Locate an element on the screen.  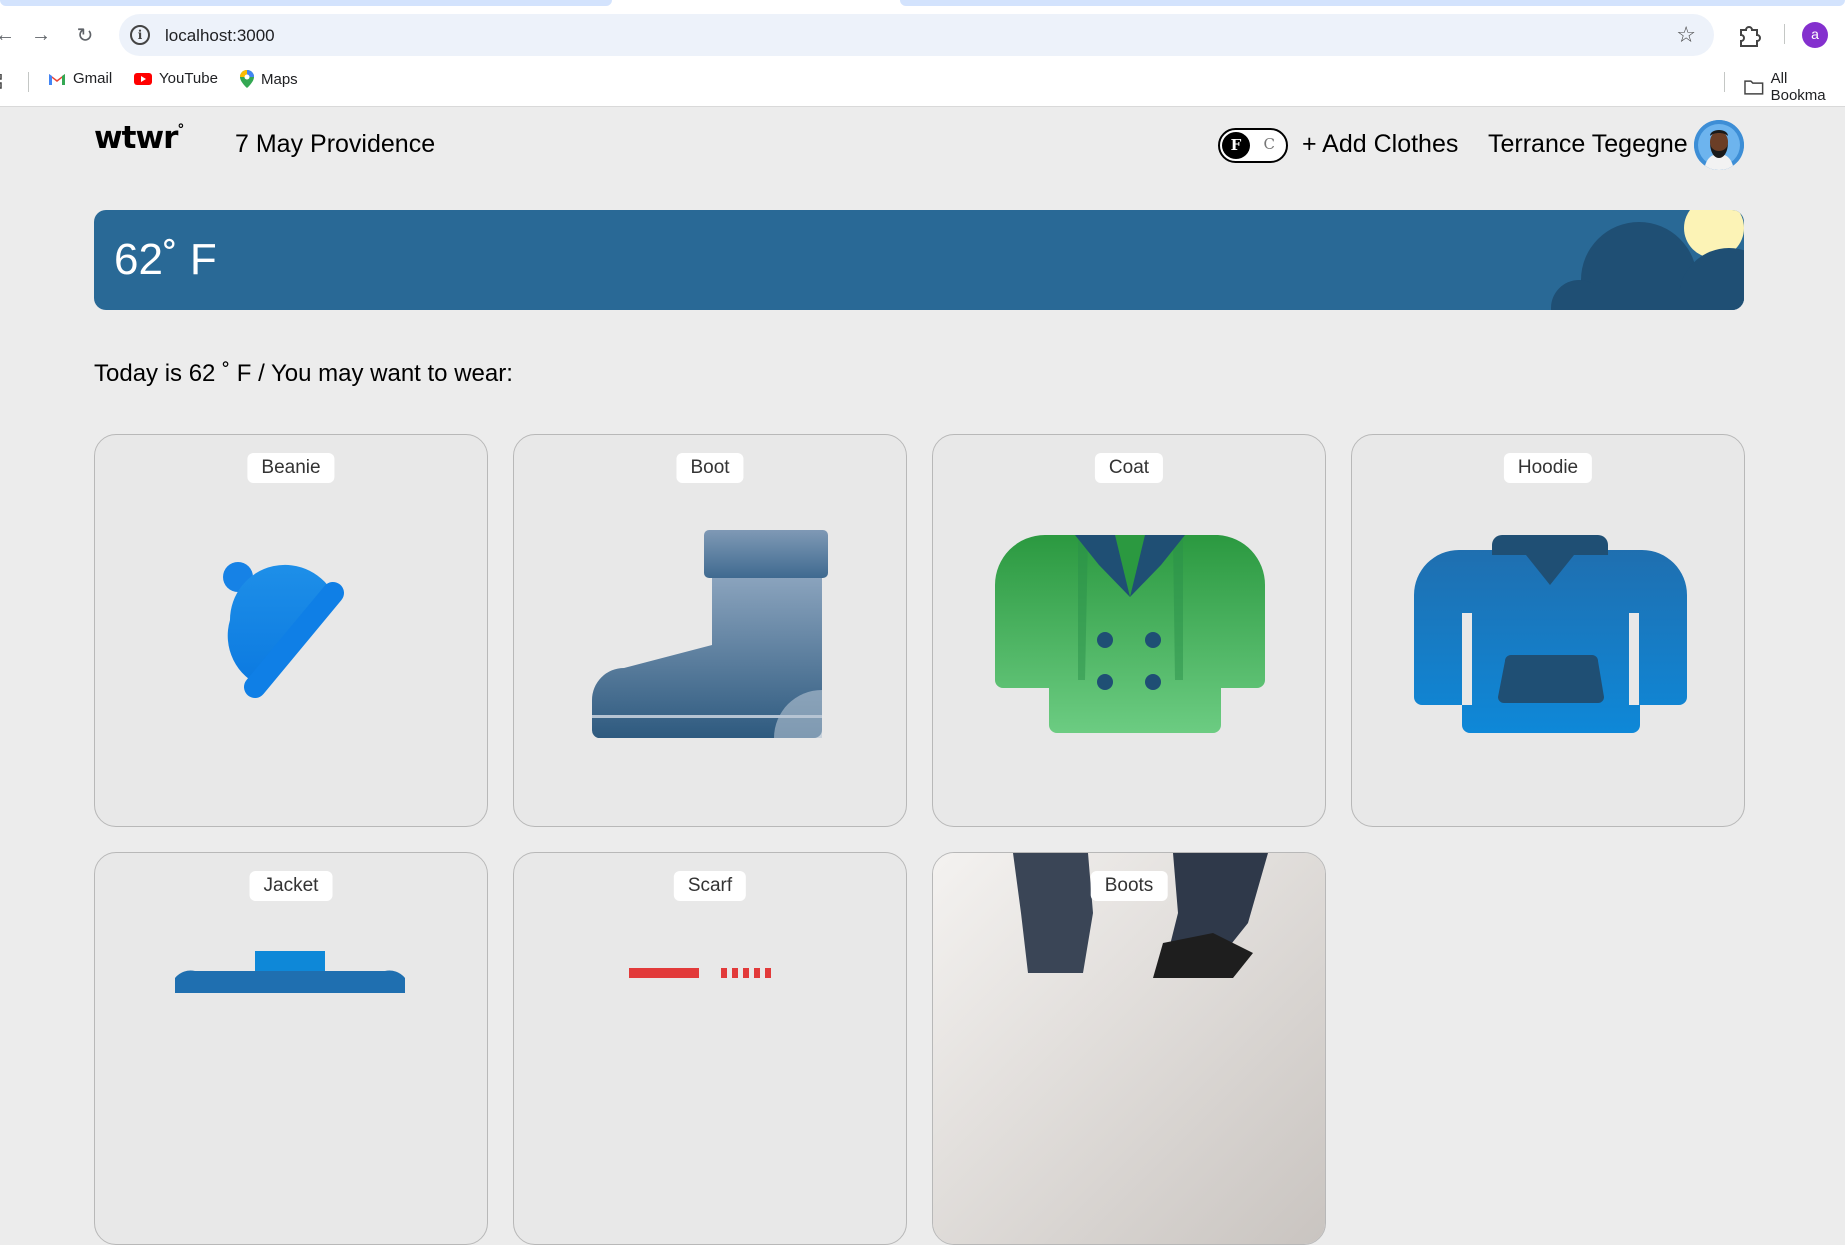
gmail-icon is located at coordinates (57, 79).